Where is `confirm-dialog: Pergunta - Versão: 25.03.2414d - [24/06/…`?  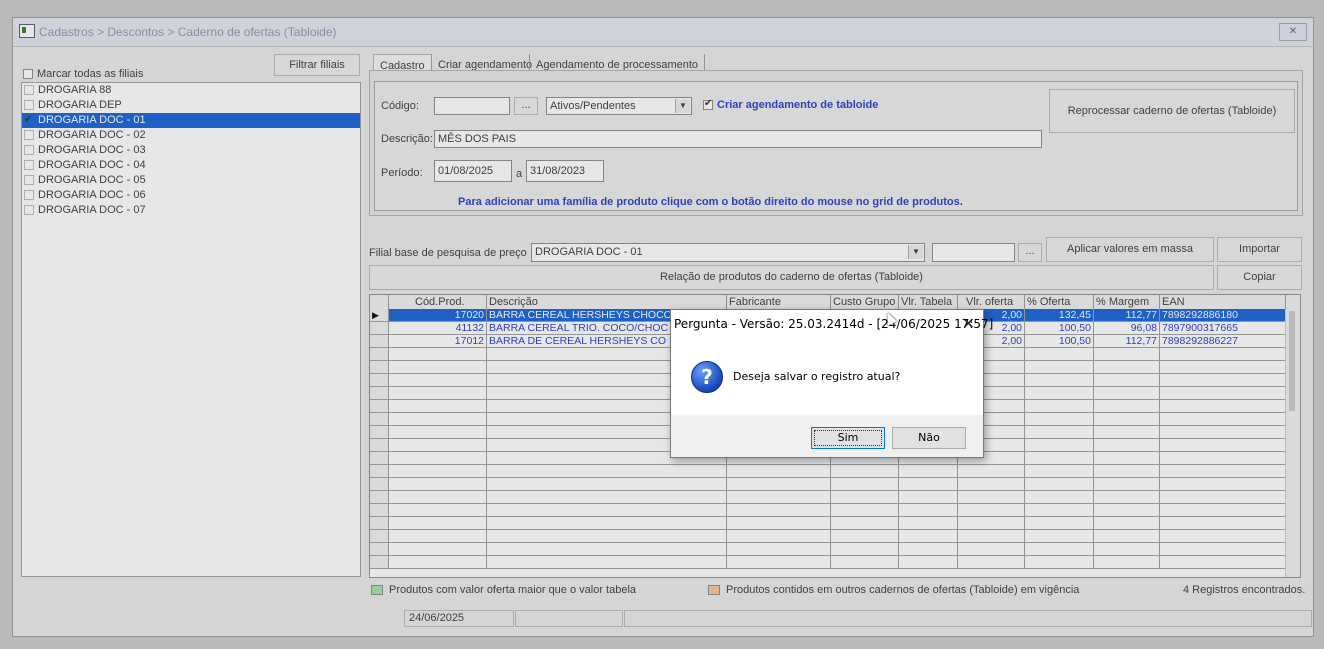
confirm-dialog: Pergunta - Versão: 25.03.2414d - [24/06/… is located at coordinates (831, 383).